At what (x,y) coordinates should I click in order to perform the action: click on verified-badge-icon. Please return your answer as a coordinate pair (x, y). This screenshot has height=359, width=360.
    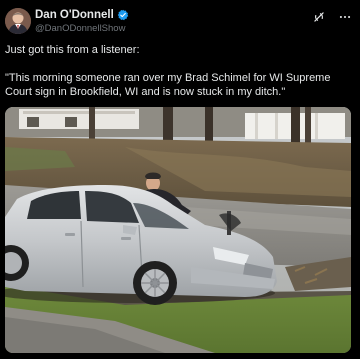
    Looking at the image, I should click on (123, 15).